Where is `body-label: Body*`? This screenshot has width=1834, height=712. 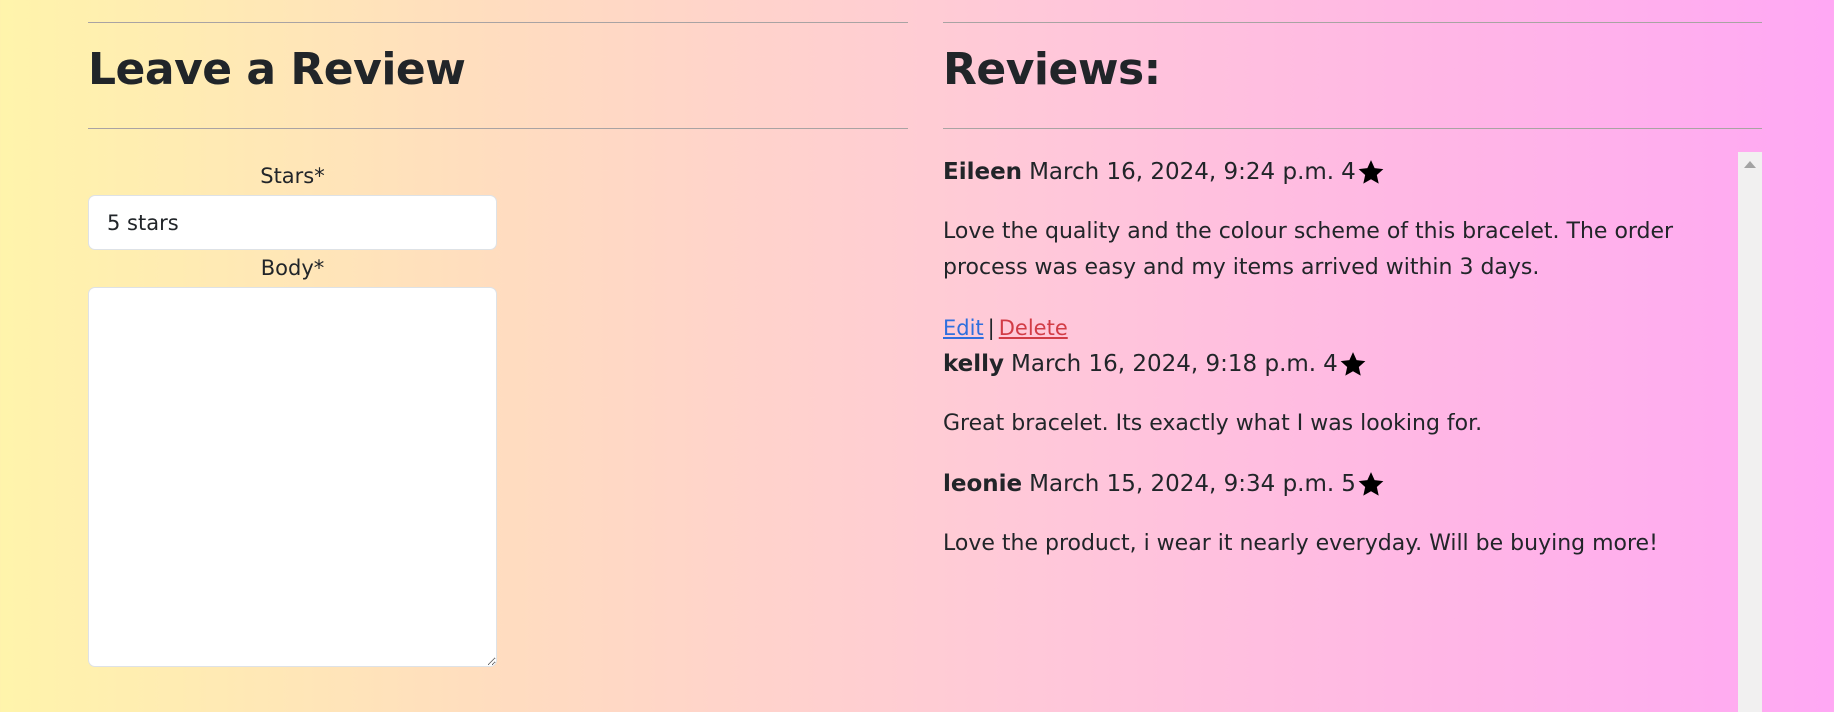
body-label: Body* is located at coordinates (292, 268).